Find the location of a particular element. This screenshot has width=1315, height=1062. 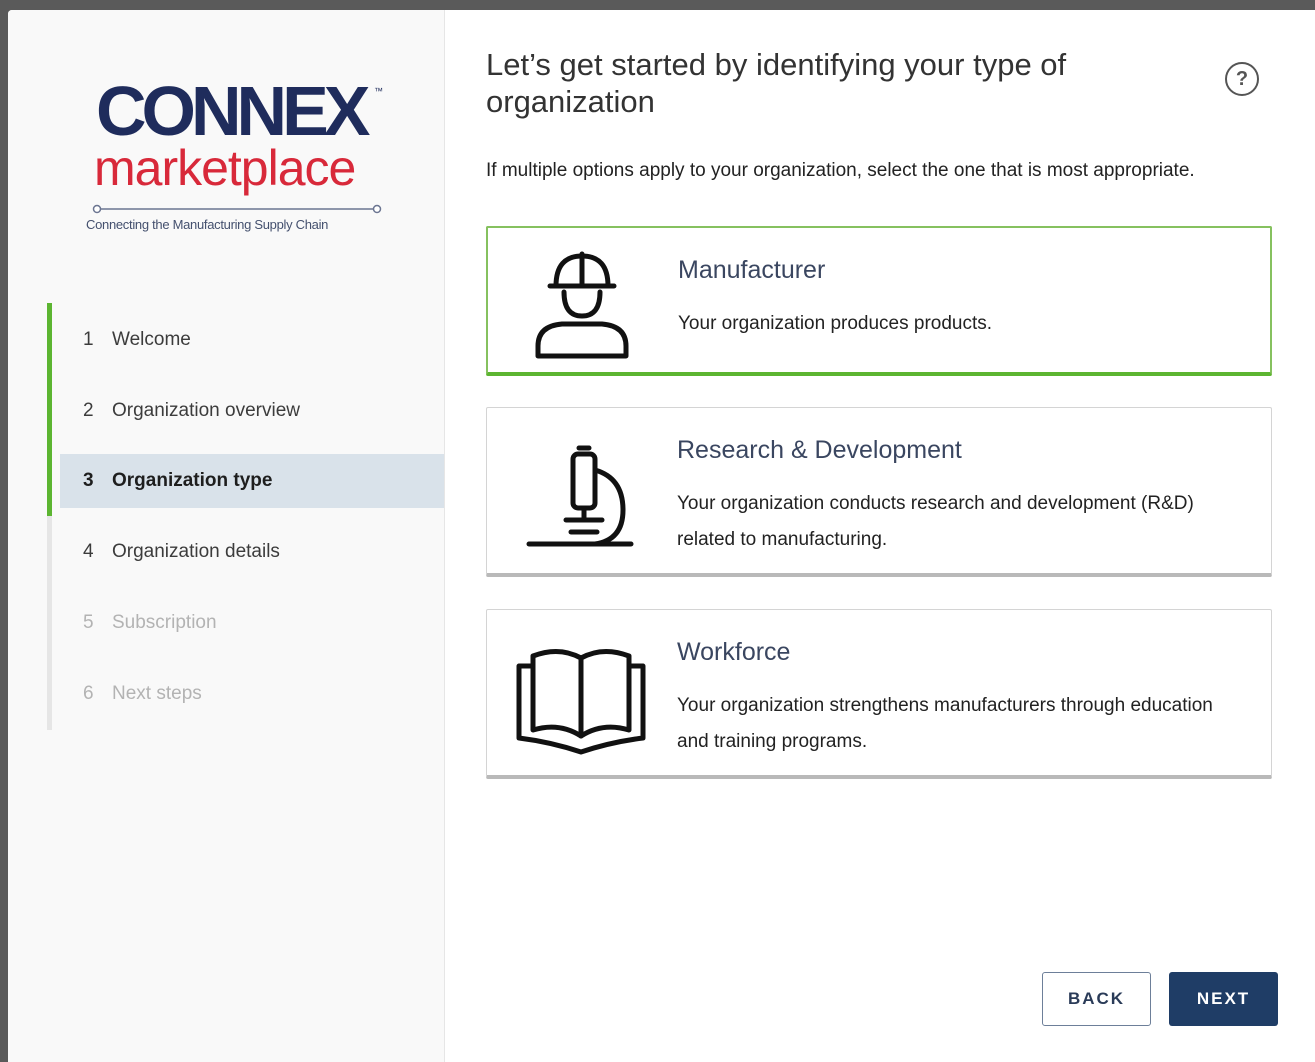

step-next-steps: 6 Next steps is located at coordinates (252, 694).